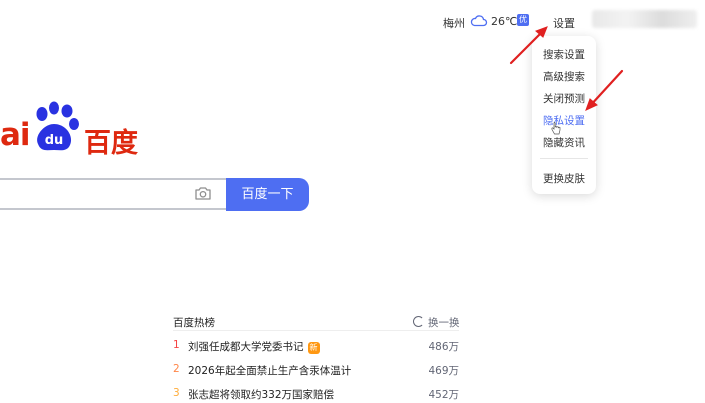 The image size is (705, 403). Describe the element at coordinates (316, 395) in the screenshot. I see `hot-list-item: 3 张志超将领取约332万国家赔偿 452万` at that location.